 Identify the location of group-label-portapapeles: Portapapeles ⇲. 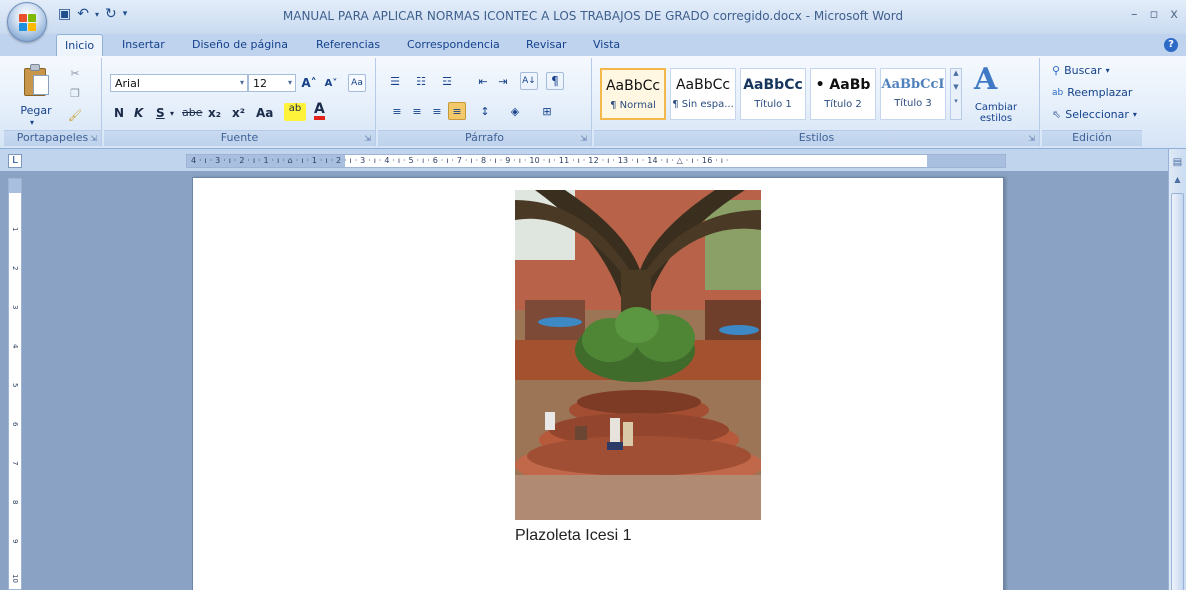
(52, 138).